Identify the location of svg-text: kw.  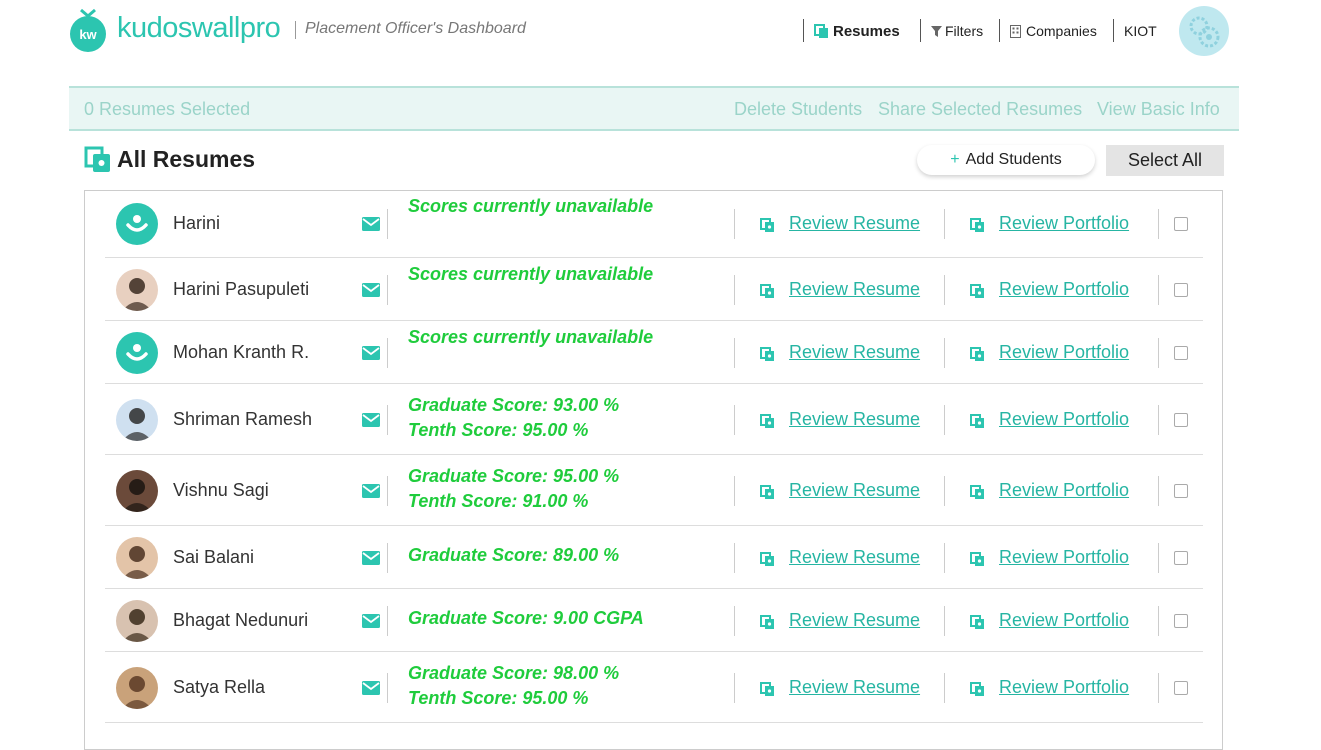
(88, 34).